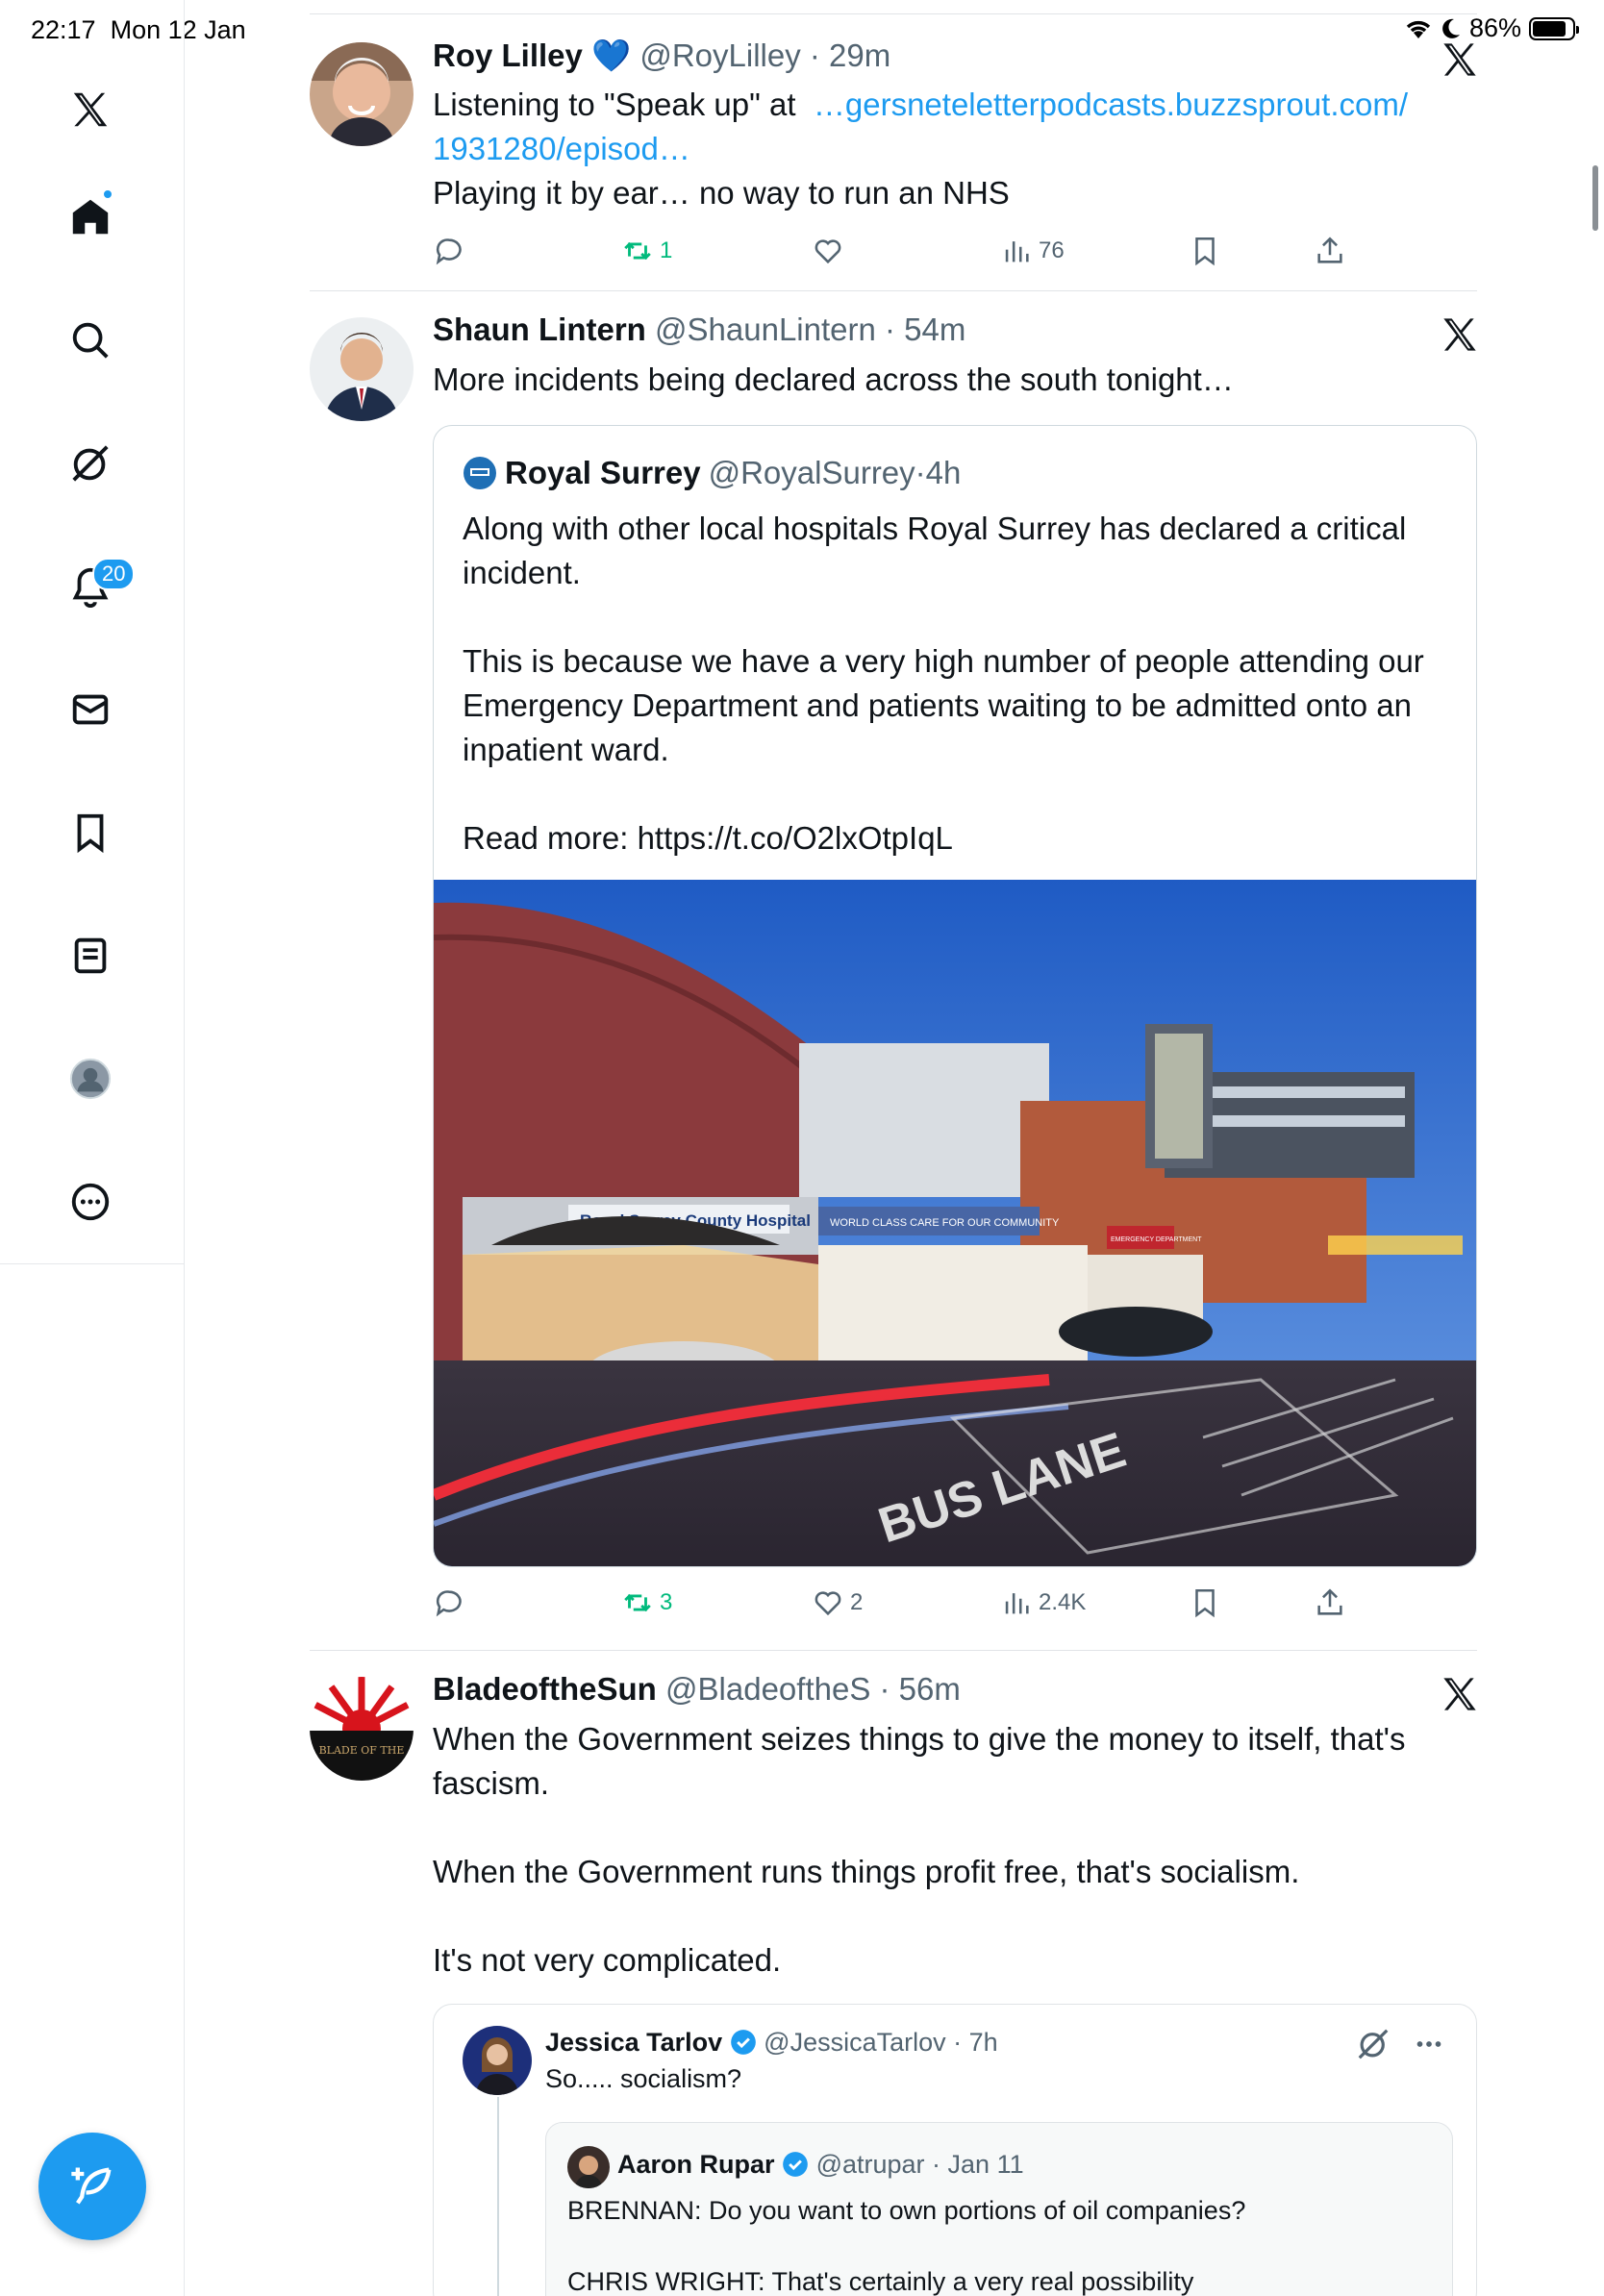 This screenshot has width=1604, height=2296. I want to click on embed-header: Jessica Tarlov @JessicaTarlov · 7h, so click(771, 2043).